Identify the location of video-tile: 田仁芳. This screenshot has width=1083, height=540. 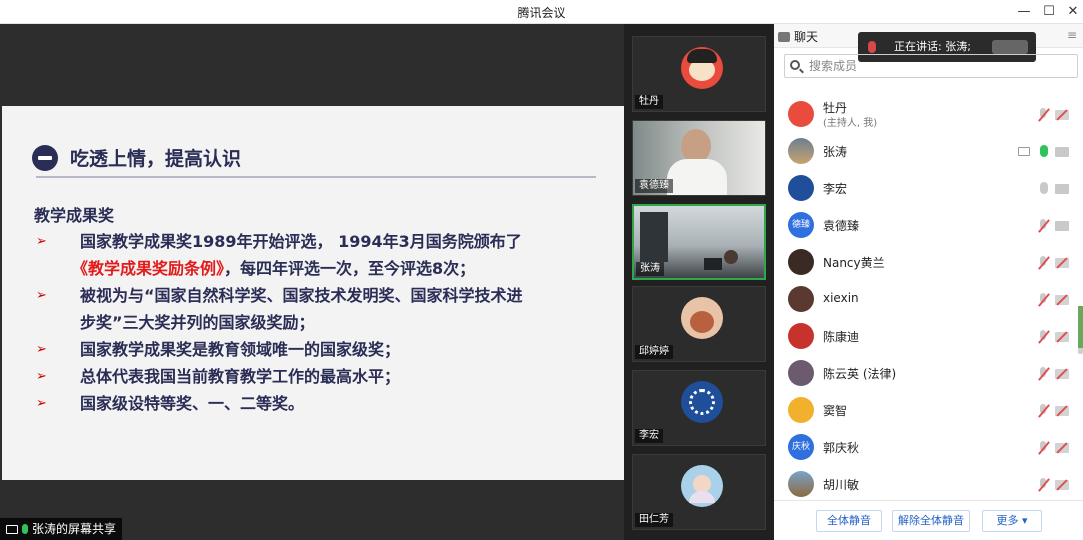
(699, 492).